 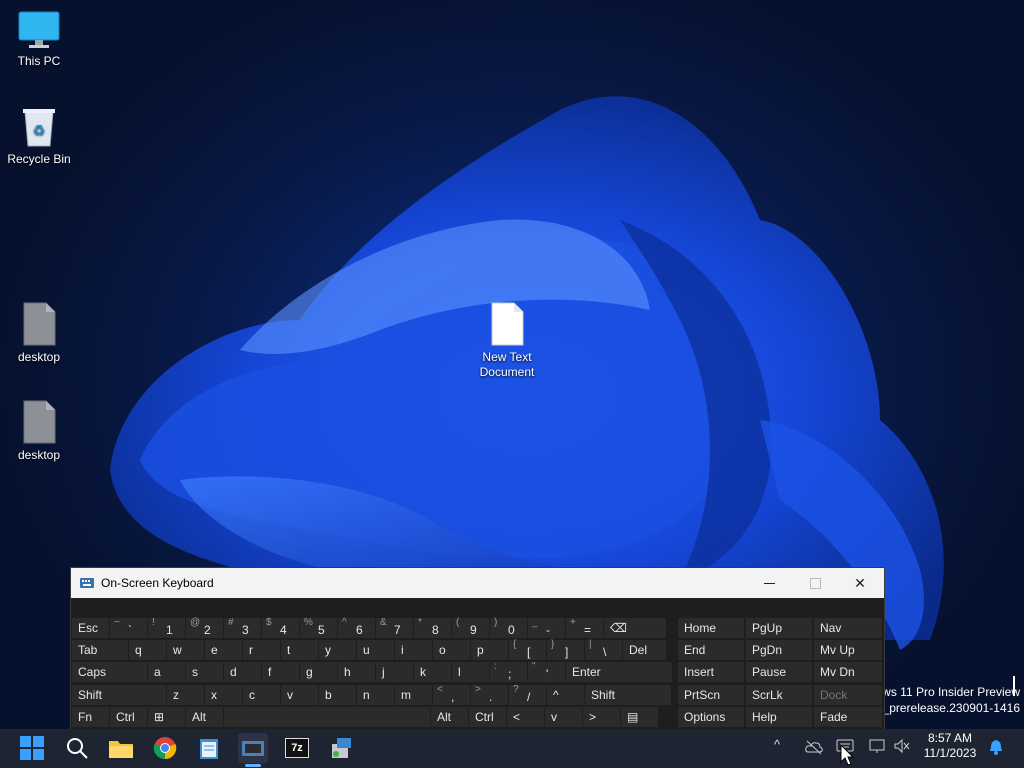 I want to click on nav-key-prtscn: PrtScn, so click(x=711, y=695).